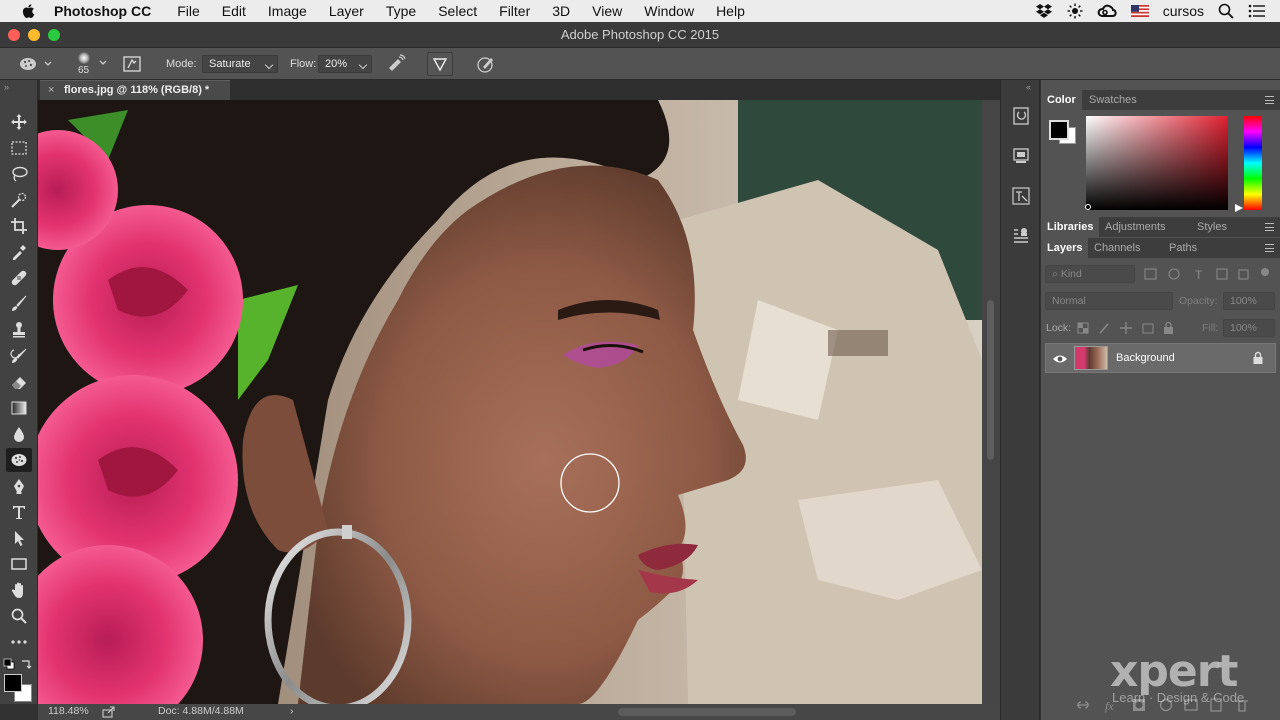 Image resolution: width=1280 pixels, height=720 pixels. I want to click on layer-filter-kind-value: Kind, so click(1071, 274).